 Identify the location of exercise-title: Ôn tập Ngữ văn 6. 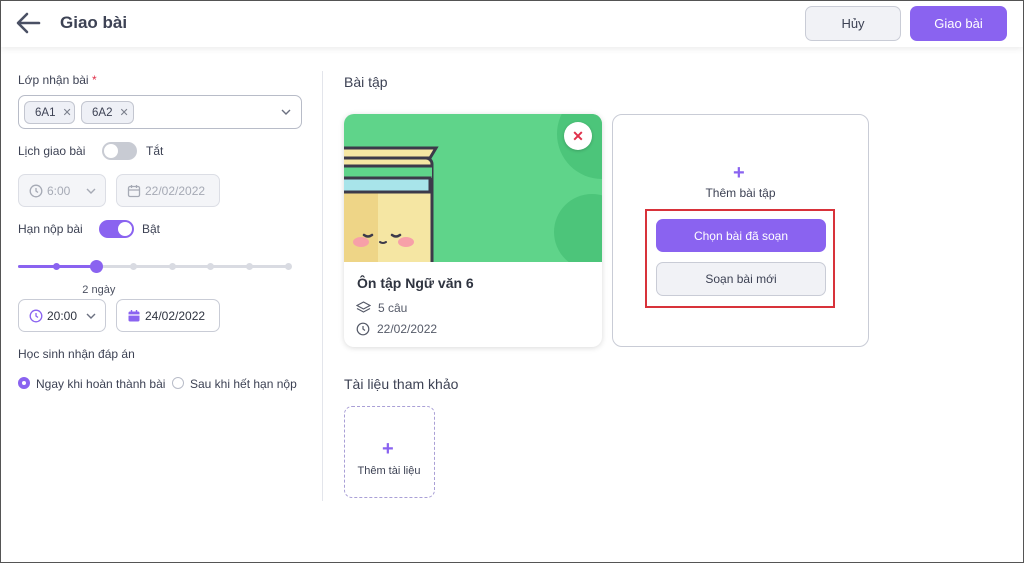
(415, 283).